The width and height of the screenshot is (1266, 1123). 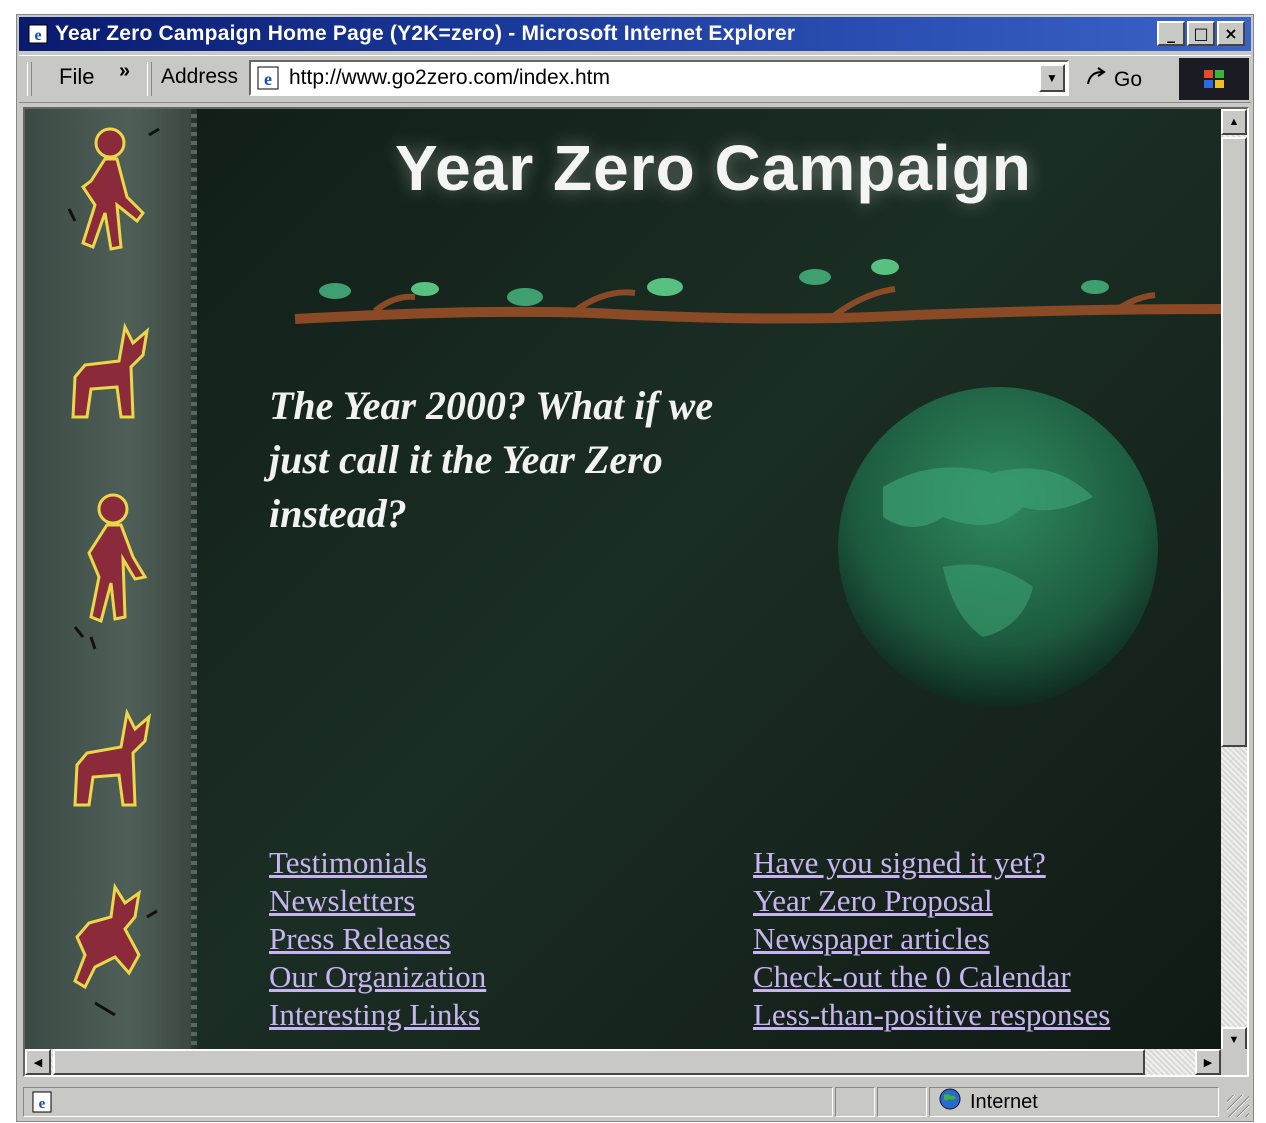 I want to click on link-year-zero-proposal: Year Zero Proposal, so click(x=931, y=901).